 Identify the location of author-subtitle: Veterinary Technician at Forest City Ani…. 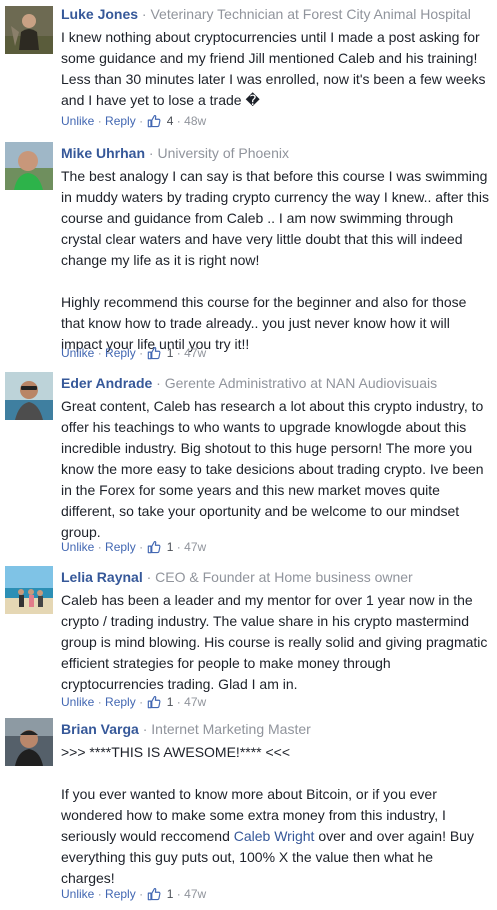
(310, 14).